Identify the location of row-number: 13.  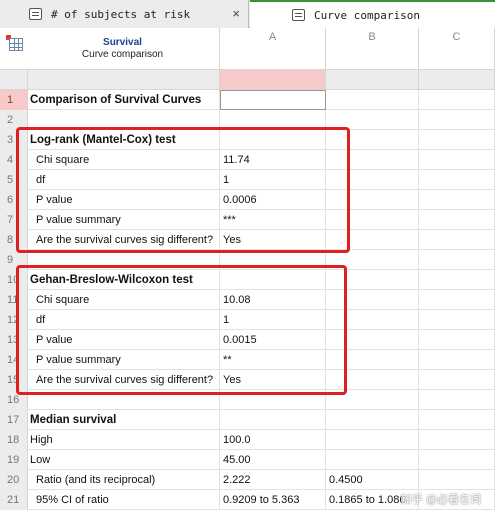
(14, 340).